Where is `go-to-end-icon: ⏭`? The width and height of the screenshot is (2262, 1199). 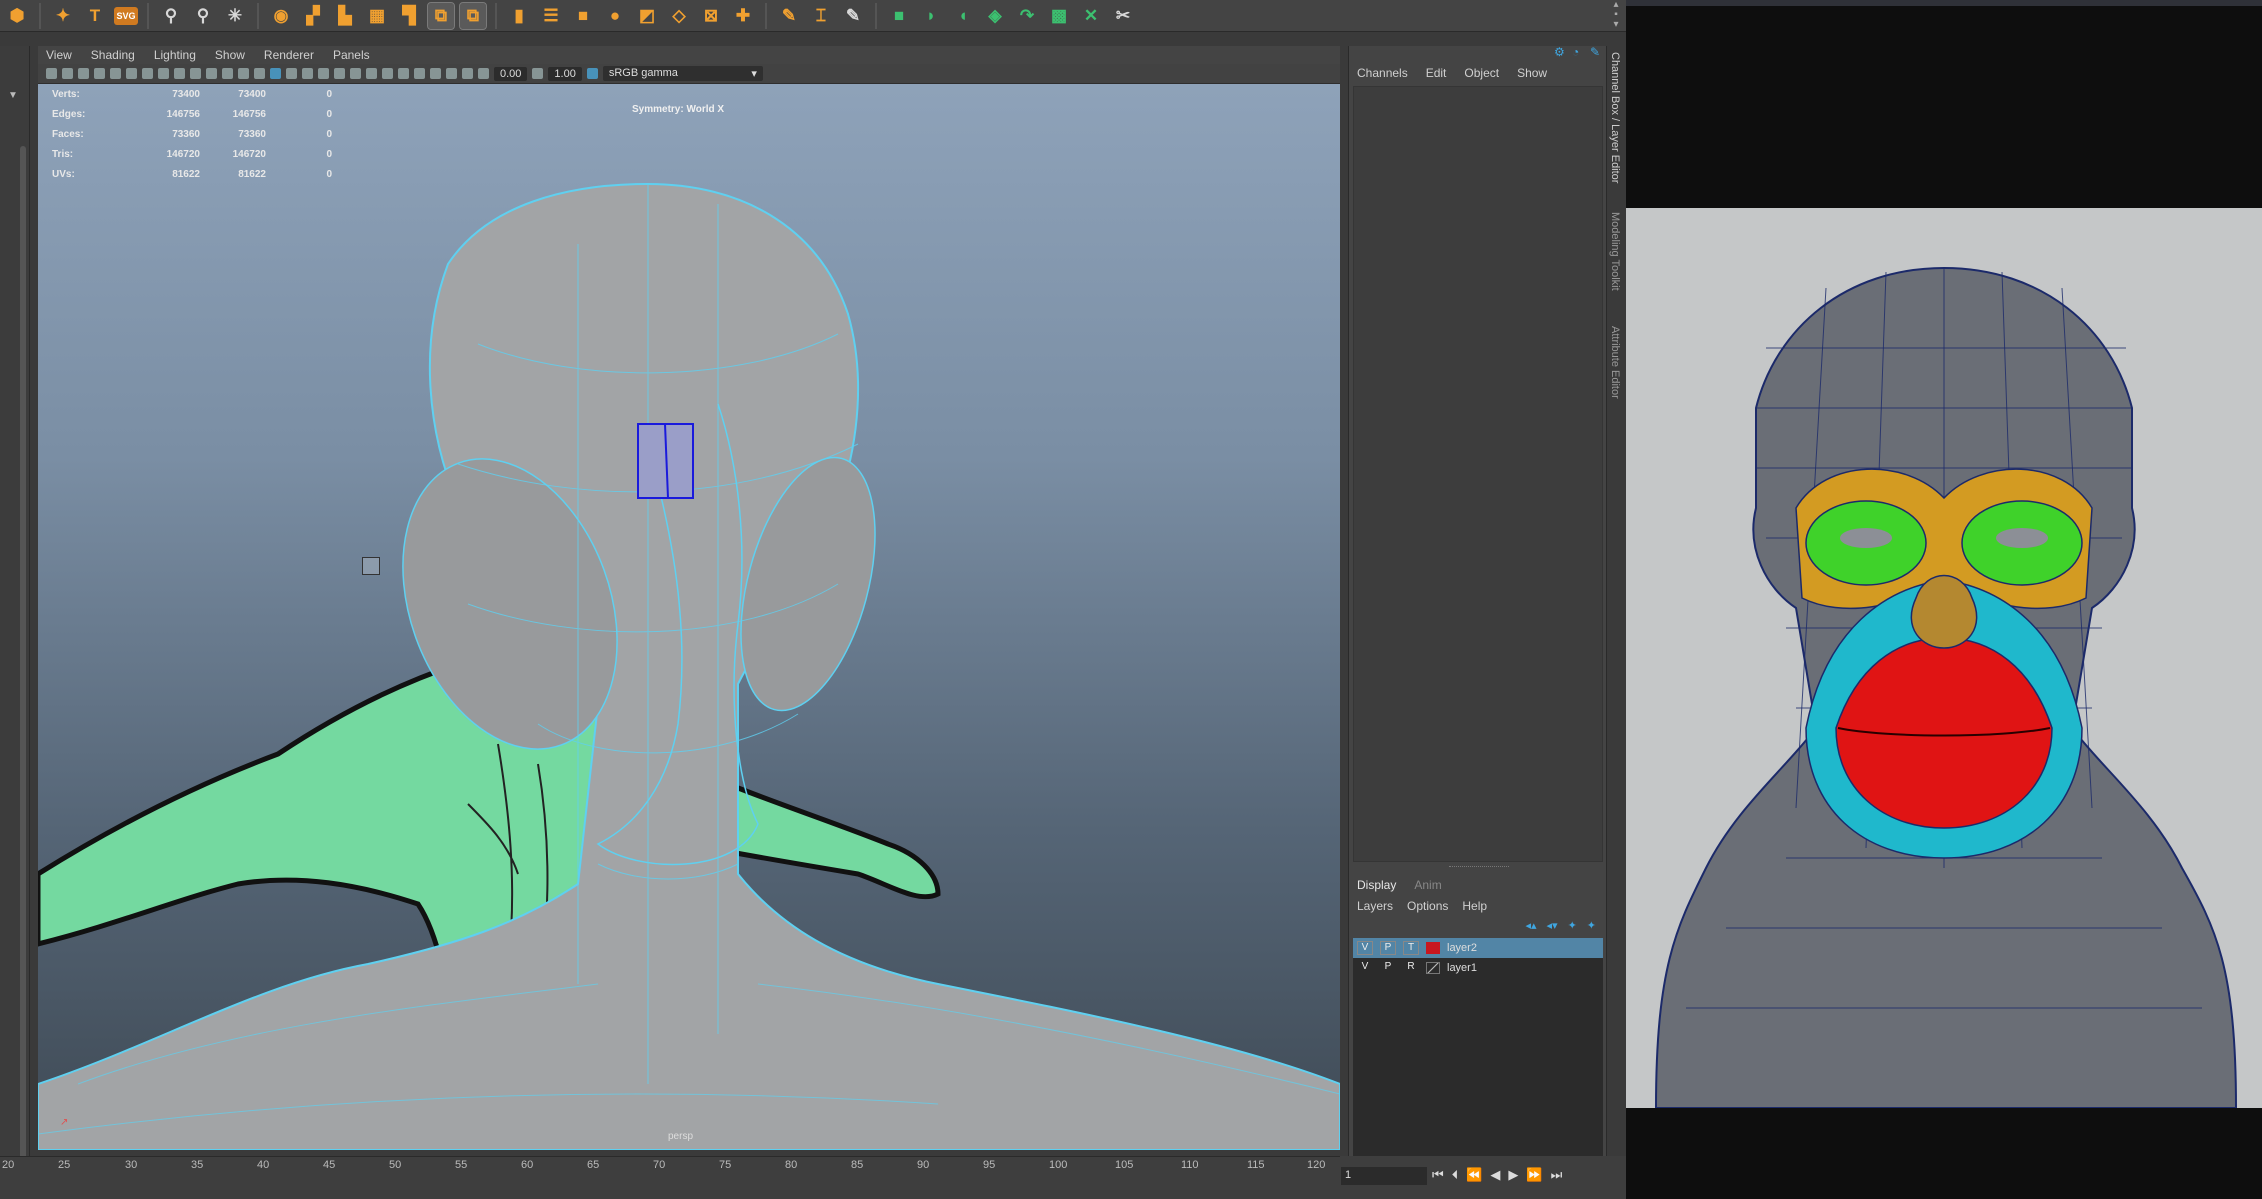
go-to-end-icon: ⏭ is located at coordinates (1557, 1175).